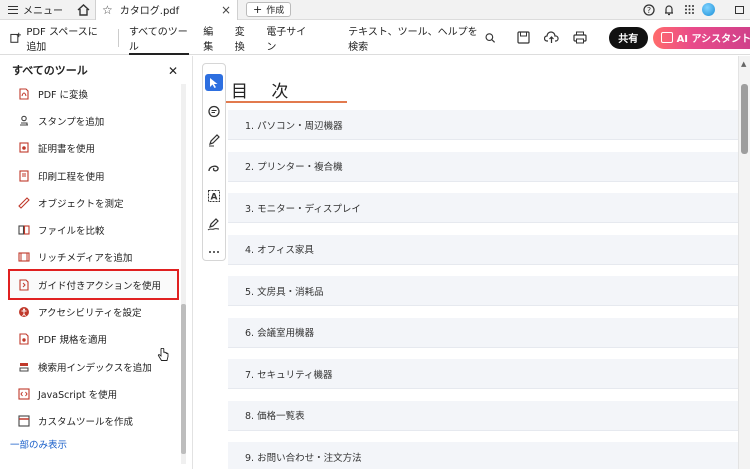  I want to click on toc-entry: 8. 価格一覧表, so click(483, 415).